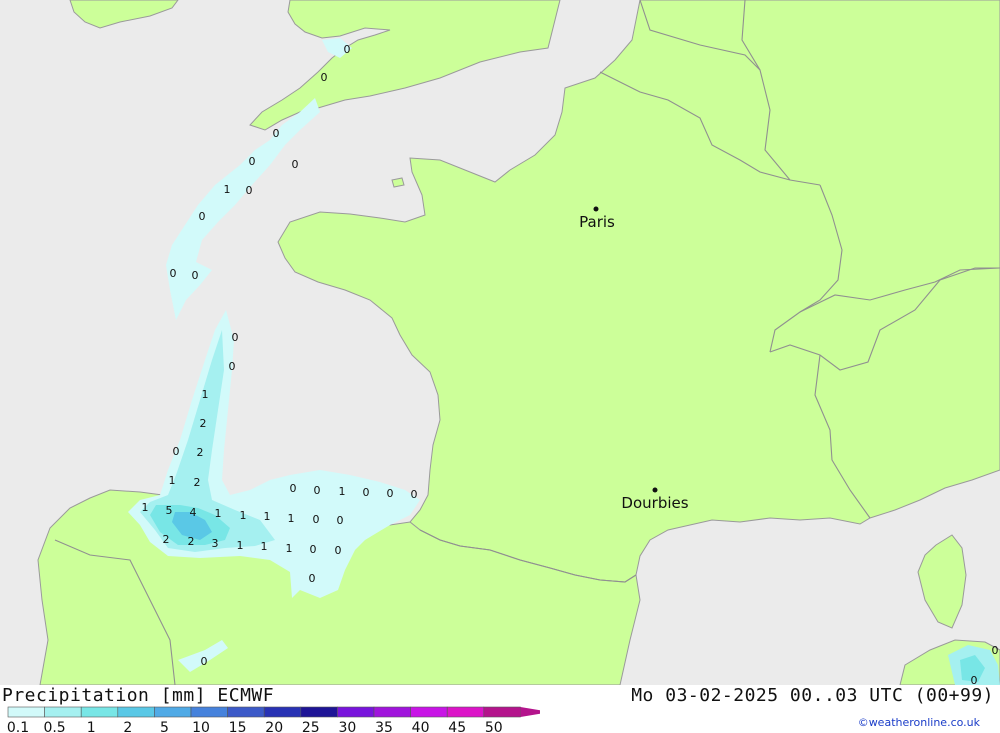 The width and height of the screenshot is (1000, 733). What do you see at coordinates (255, 726) in the screenshot?
I see `legend-tick-labels: 0.1 0.5 1 2 5 10 15 20 25 30 35 40 45 50` at bounding box center [255, 726].